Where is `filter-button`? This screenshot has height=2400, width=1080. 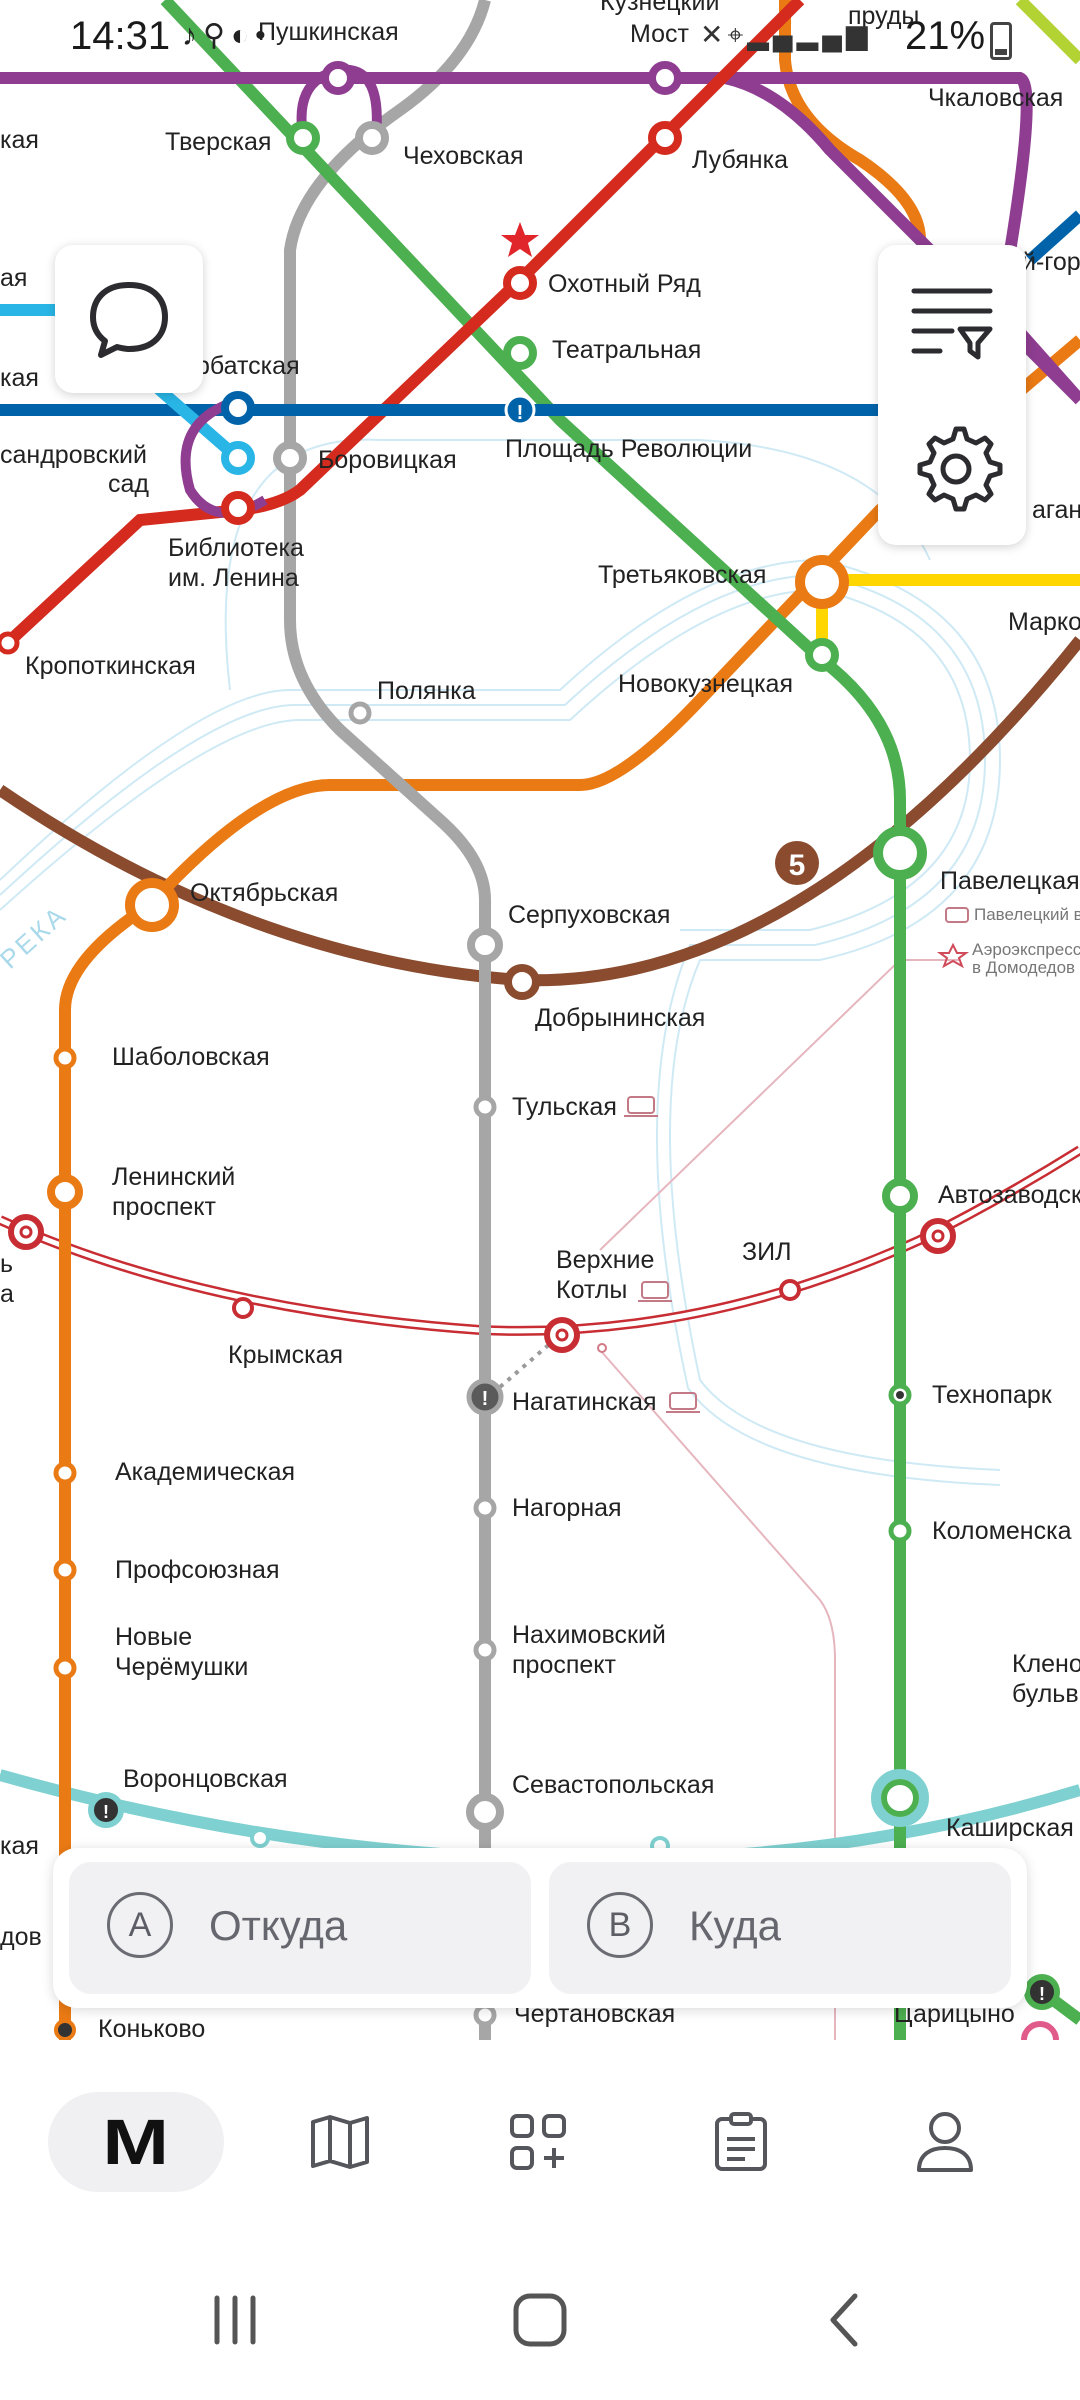 filter-button is located at coordinates (952, 320).